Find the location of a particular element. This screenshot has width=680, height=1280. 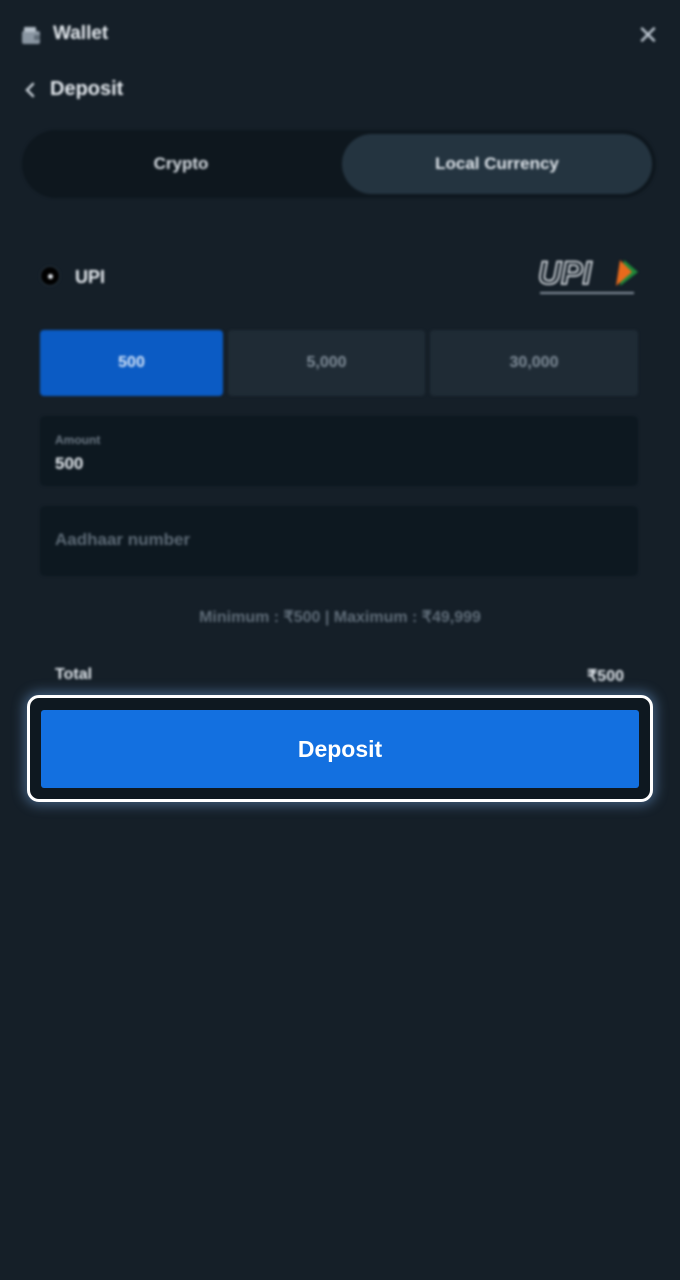

deposit-button-focus-ring: Deposit is located at coordinates (340, 748).